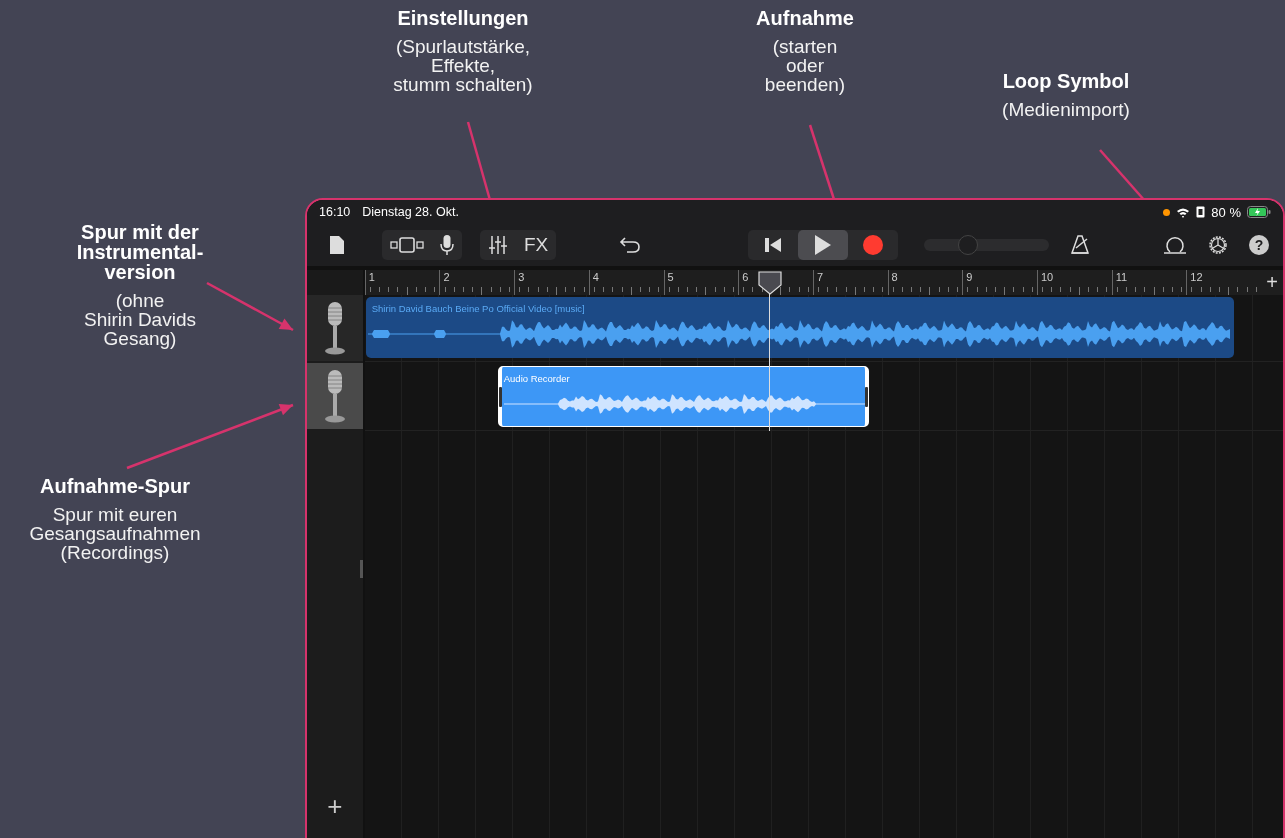 The height and width of the screenshot is (838, 1285). Describe the element at coordinates (769, 283) in the screenshot. I see `playhead-handle-icon` at that location.